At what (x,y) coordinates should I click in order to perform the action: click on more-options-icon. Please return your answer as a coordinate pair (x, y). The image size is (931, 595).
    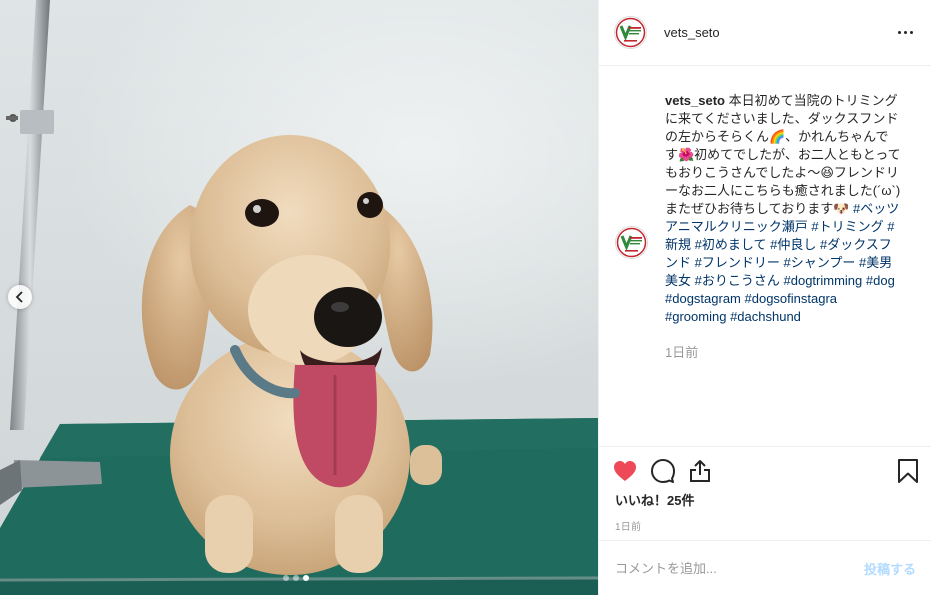
    Looking at the image, I should click on (905, 32).